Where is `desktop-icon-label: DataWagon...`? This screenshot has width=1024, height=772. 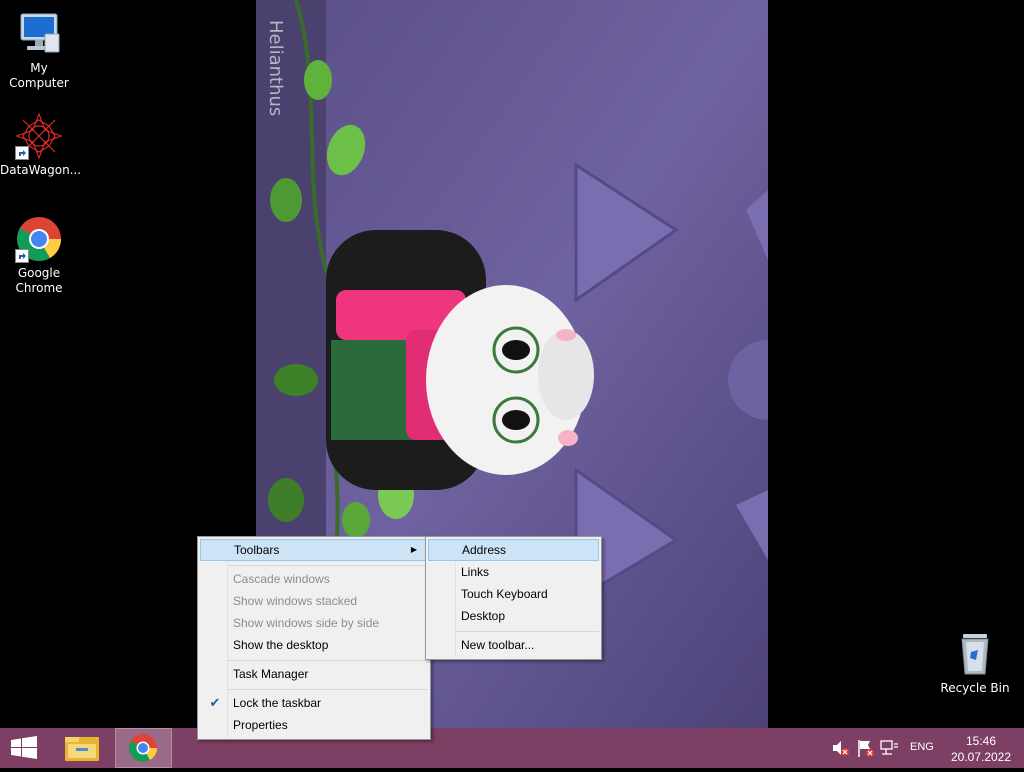
desktop-icon-label: DataWagon... is located at coordinates (41, 170).